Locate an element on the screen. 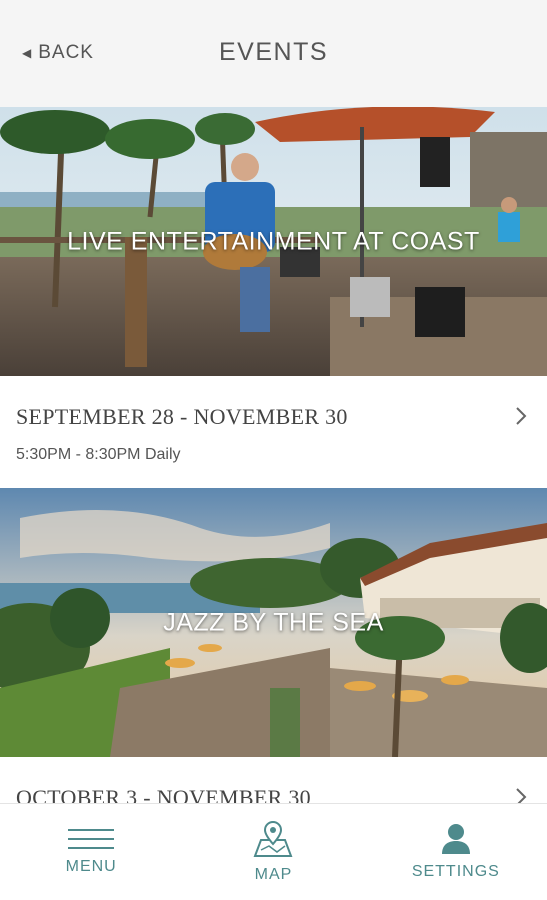 The height and width of the screenshot is (900, 547). event-dates: OCTOBER 3 - NOVEMBER 30 is located at coordinates (163, 794).